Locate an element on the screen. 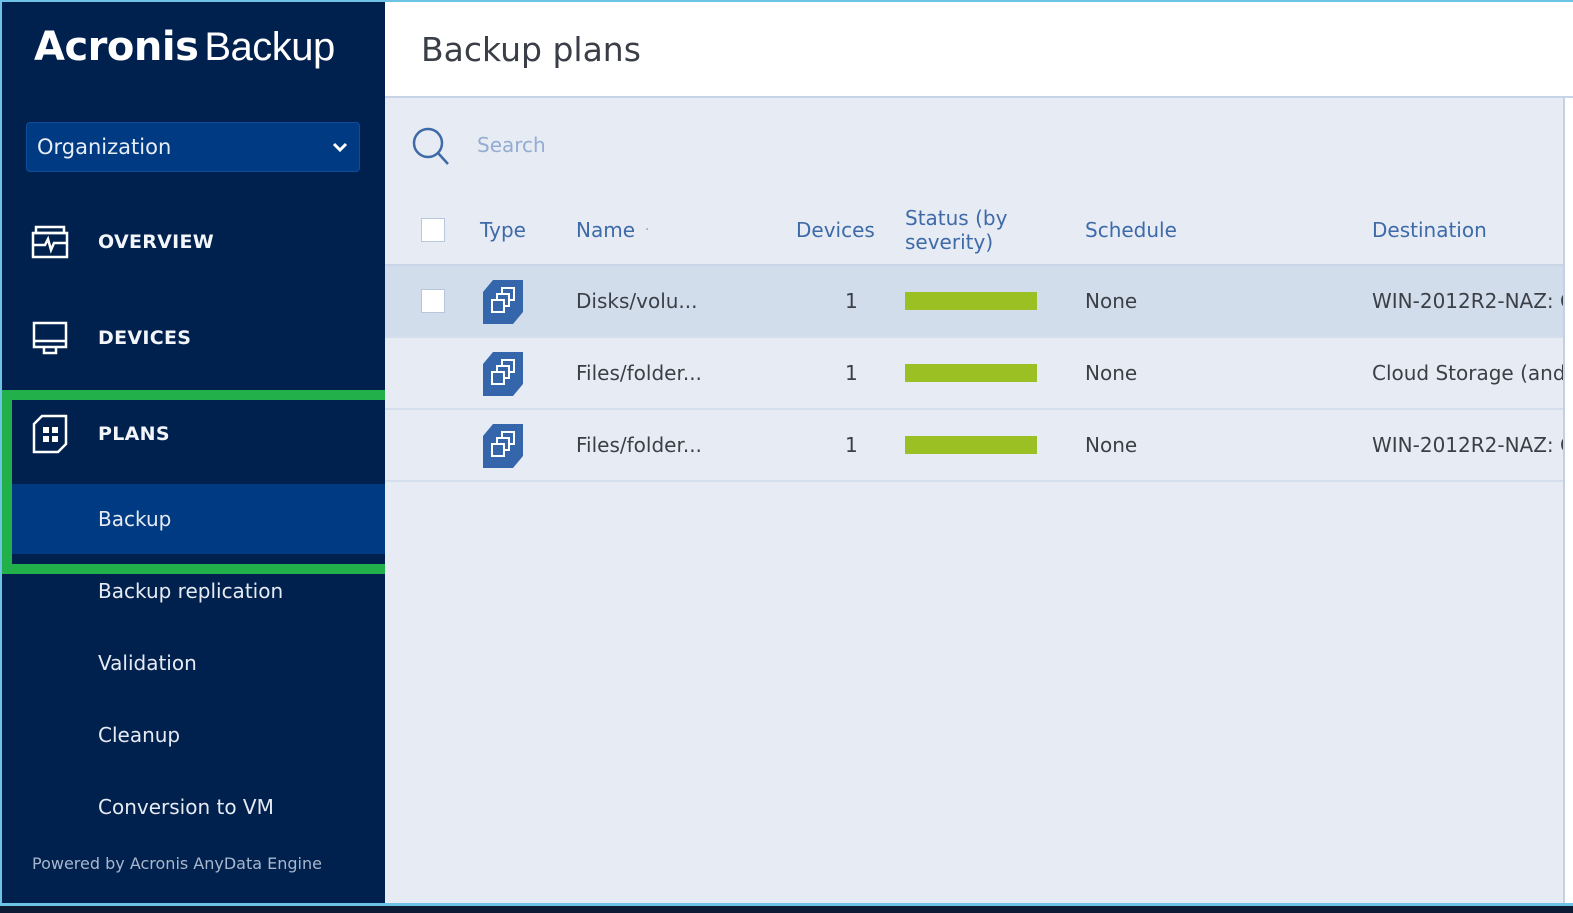  search-icon is located at coordinates (431, 146).